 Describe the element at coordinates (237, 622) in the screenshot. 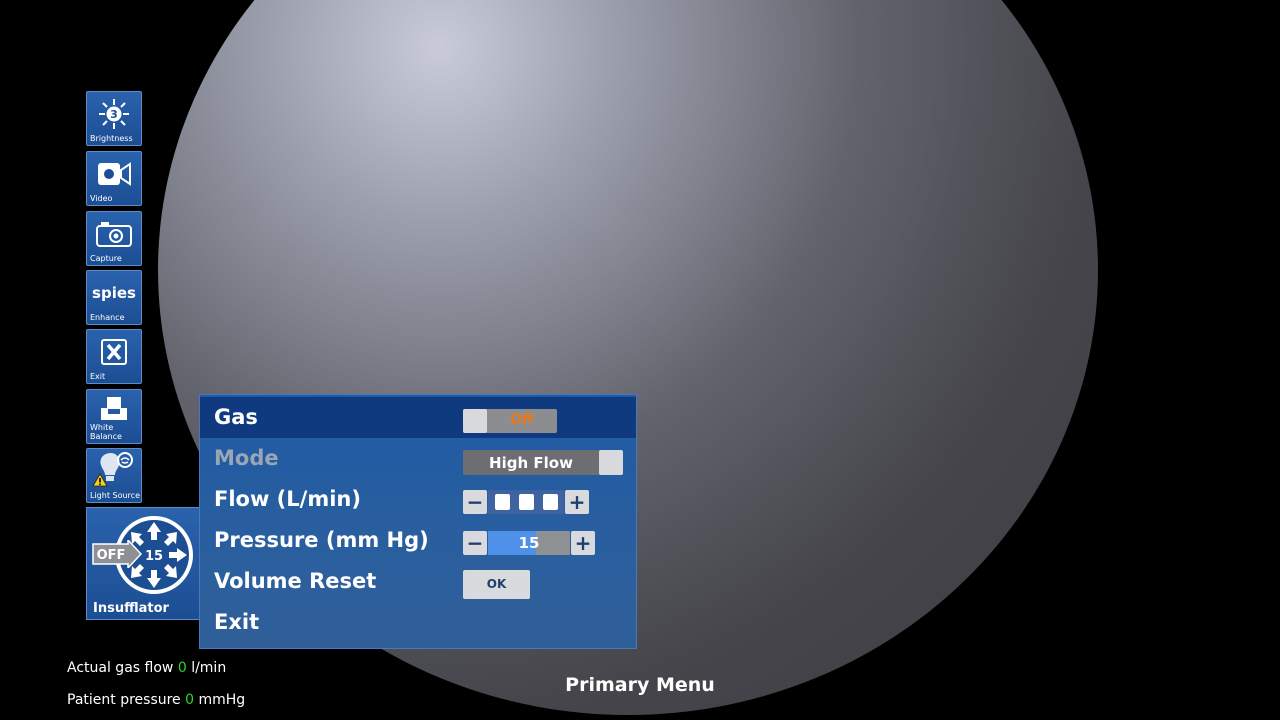

I see `exit-menu-label: Exit` at that location.